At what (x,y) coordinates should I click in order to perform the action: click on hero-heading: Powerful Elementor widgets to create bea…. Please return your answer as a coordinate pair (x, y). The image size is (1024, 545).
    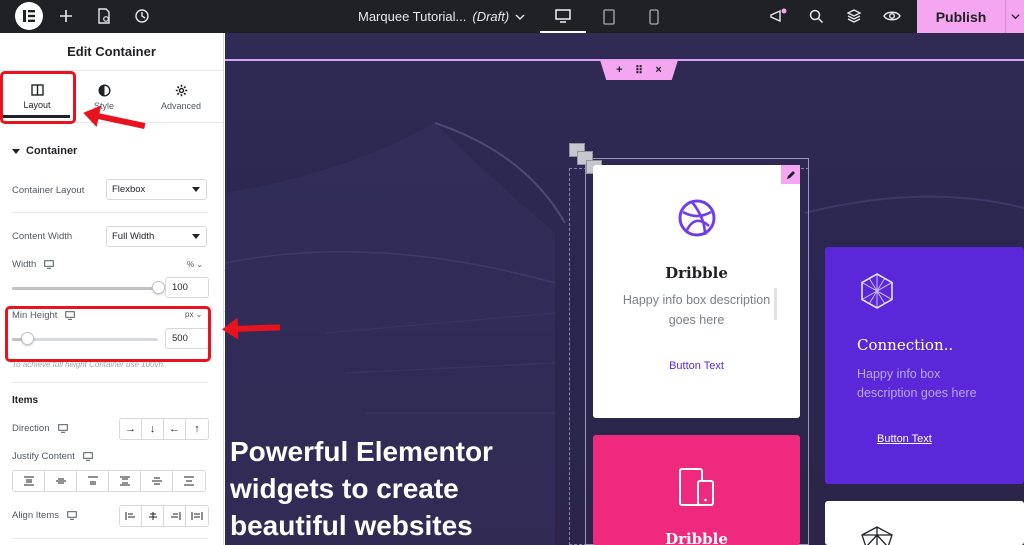
    Looking at the image, I should click on (361, 488).